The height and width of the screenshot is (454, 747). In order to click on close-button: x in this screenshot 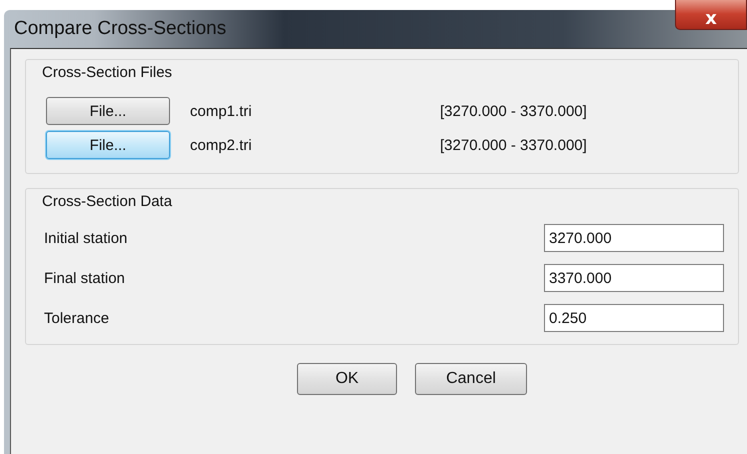, I will do `click(711, 15)`.